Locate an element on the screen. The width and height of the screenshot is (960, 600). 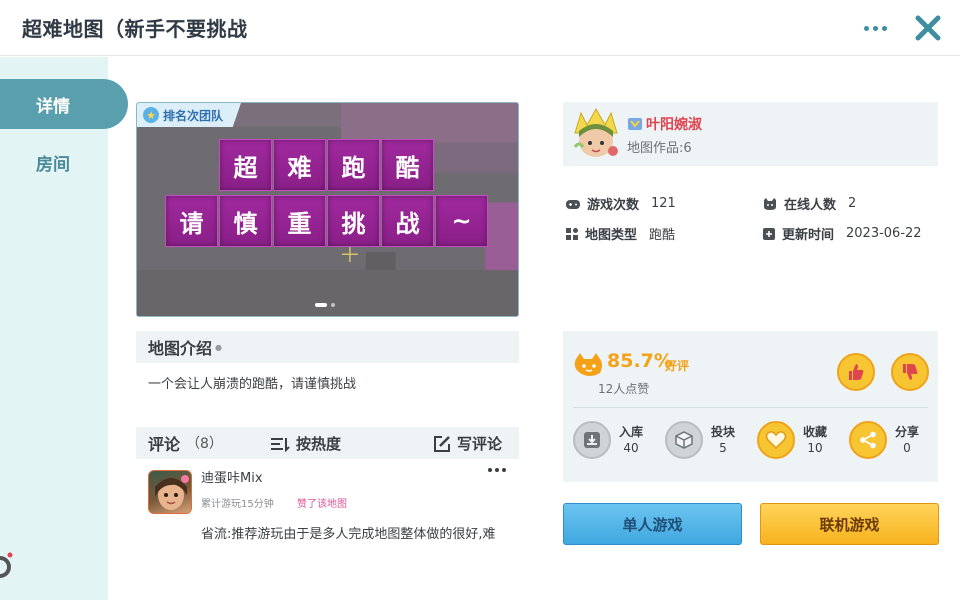
thumbs-up-button is located at coordinates (856, 372).